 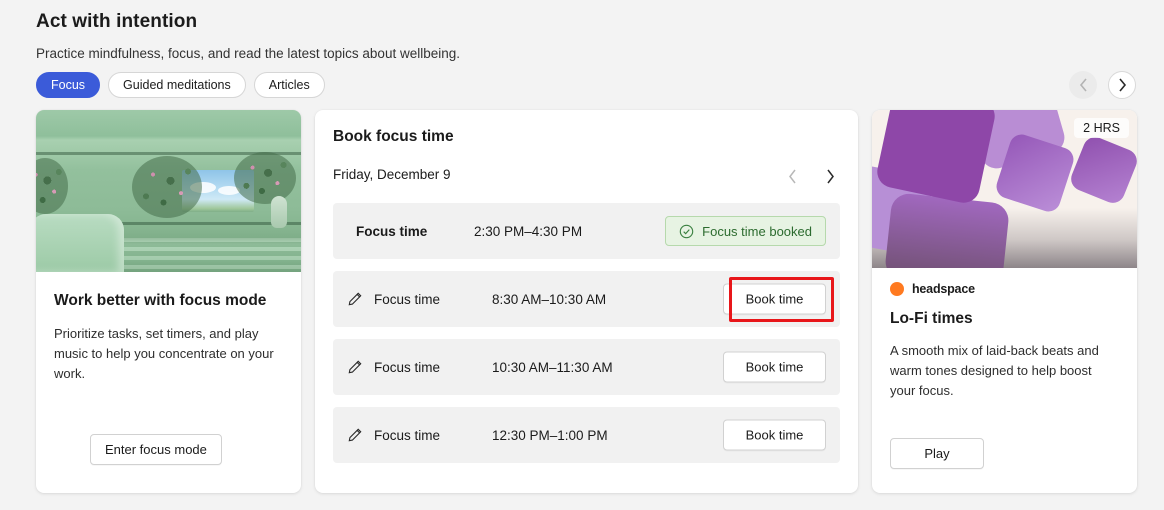 I want to click on carousel-next-button, so click(x=1122, y=85).